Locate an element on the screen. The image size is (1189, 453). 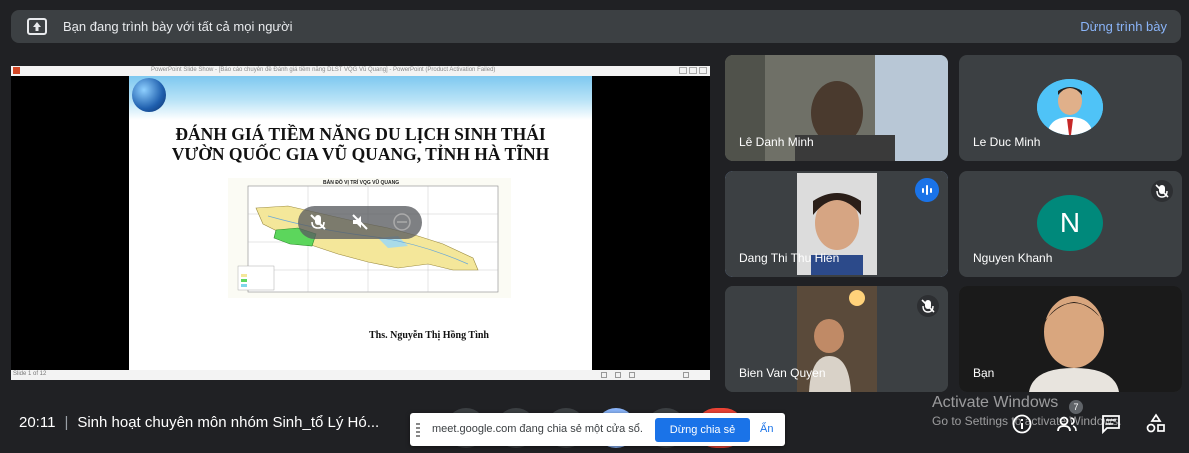
slide-title-line1: ĐÁNH GIÁ TIỀM NĂNG DU LỊCH SINH THÁI is located at coordinates (360, 134).